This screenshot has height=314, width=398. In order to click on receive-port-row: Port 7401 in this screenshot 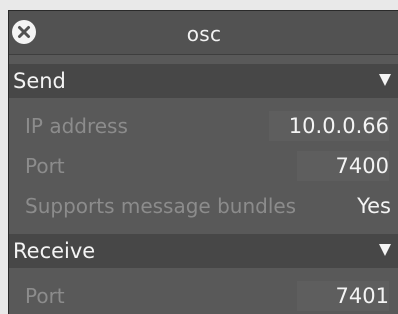, I will do `click(203, 295)`.